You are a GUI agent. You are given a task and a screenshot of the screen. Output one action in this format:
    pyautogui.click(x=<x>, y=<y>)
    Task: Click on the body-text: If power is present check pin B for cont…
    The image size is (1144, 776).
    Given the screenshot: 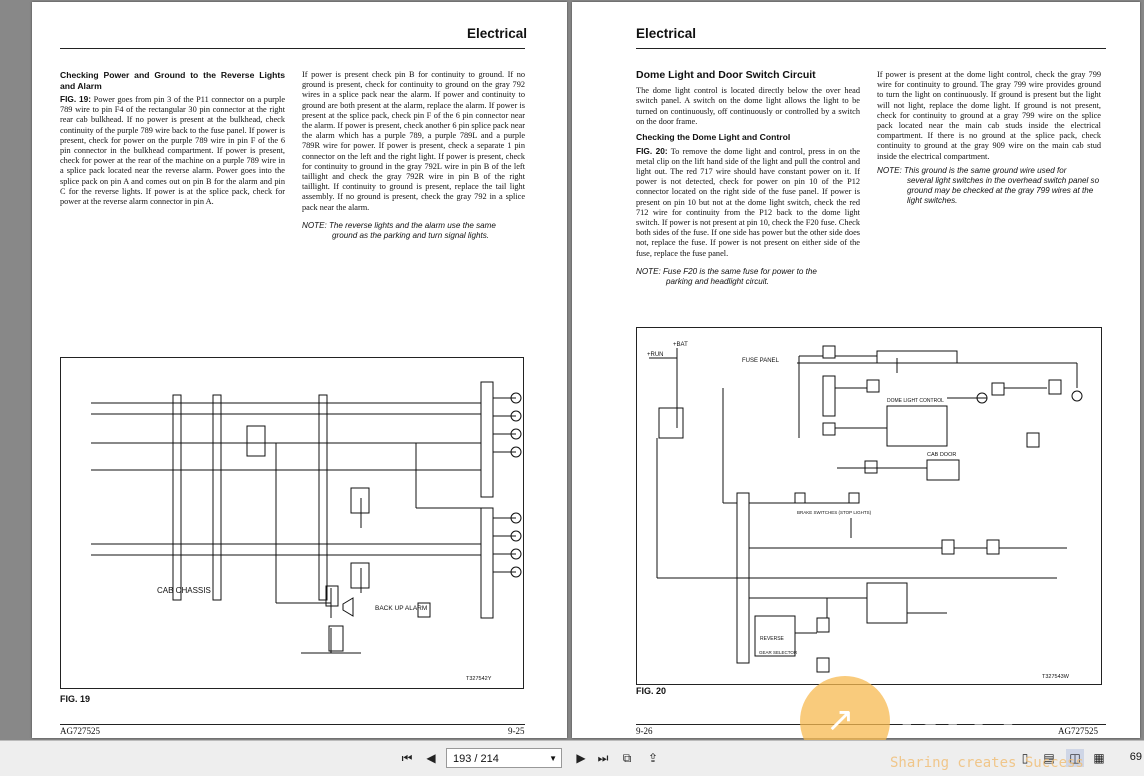 What is the action you would take?
    pyautogui.click(x=413, y=141)
    